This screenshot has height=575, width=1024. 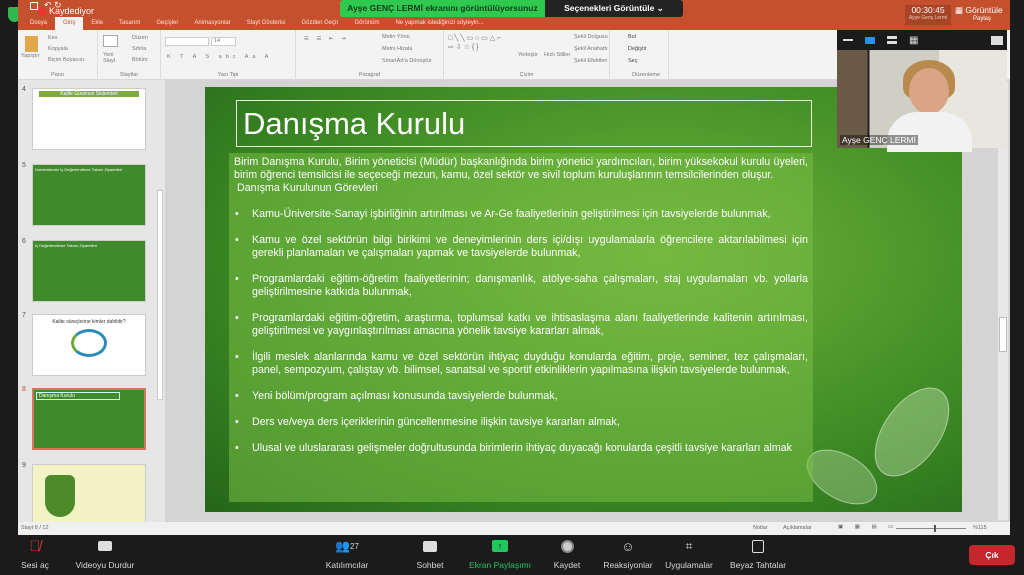 I want to click on quick-styles-button: Hızlı Stiller, so click(x=557, y=55).